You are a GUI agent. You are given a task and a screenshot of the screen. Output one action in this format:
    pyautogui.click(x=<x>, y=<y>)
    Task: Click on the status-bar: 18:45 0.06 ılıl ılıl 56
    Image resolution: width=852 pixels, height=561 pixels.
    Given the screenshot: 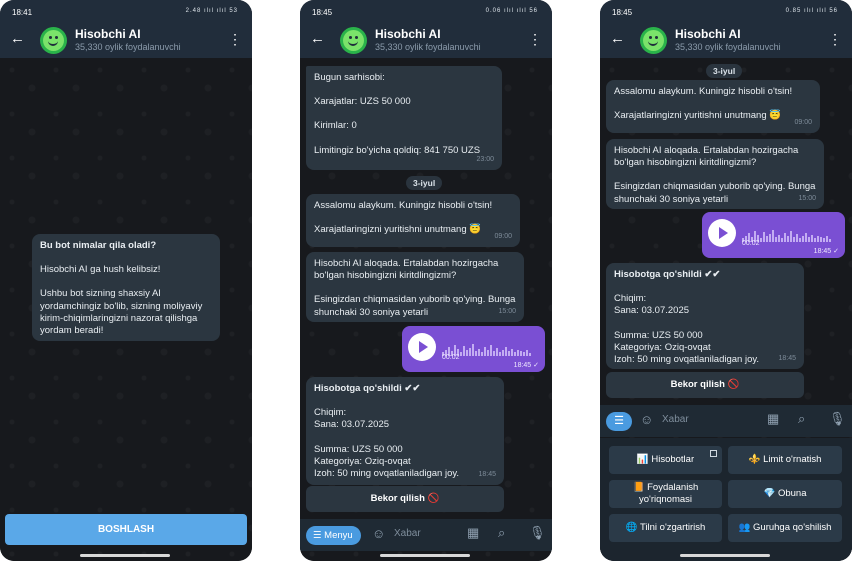 What is the action you would take?
    pyautogui.click(x=426, y=12)
    